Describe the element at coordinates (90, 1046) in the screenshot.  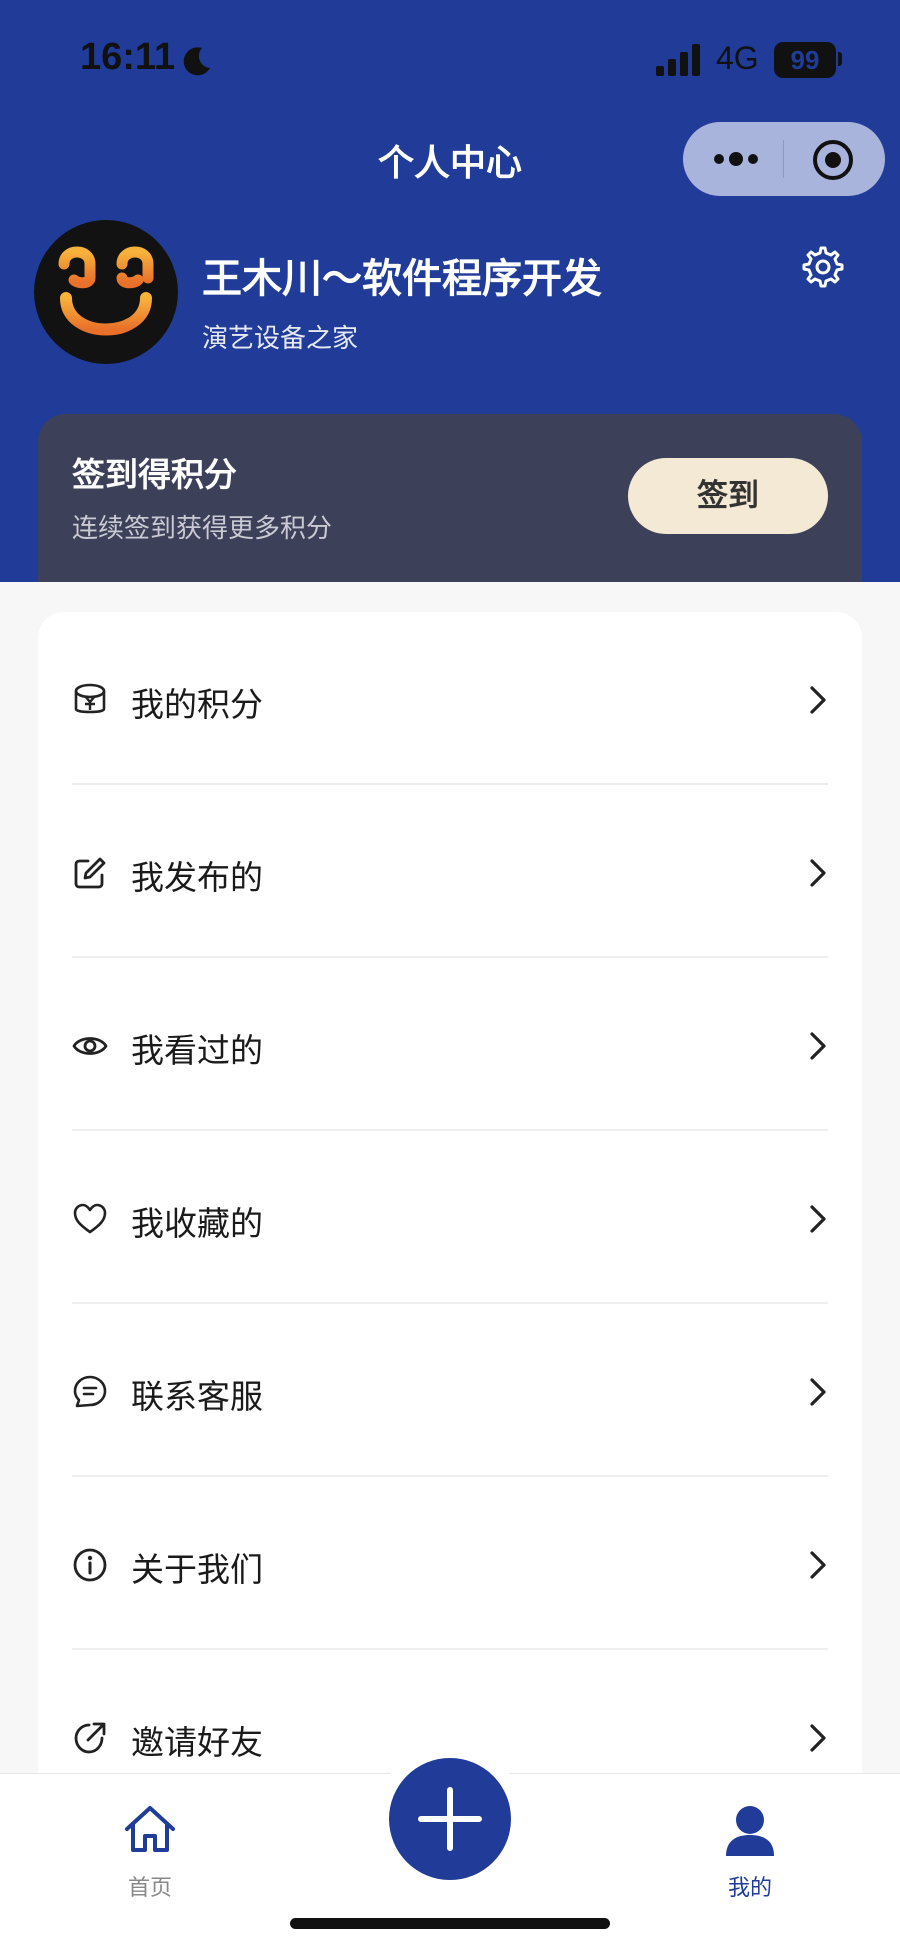
I see `eye-icon` at that location.